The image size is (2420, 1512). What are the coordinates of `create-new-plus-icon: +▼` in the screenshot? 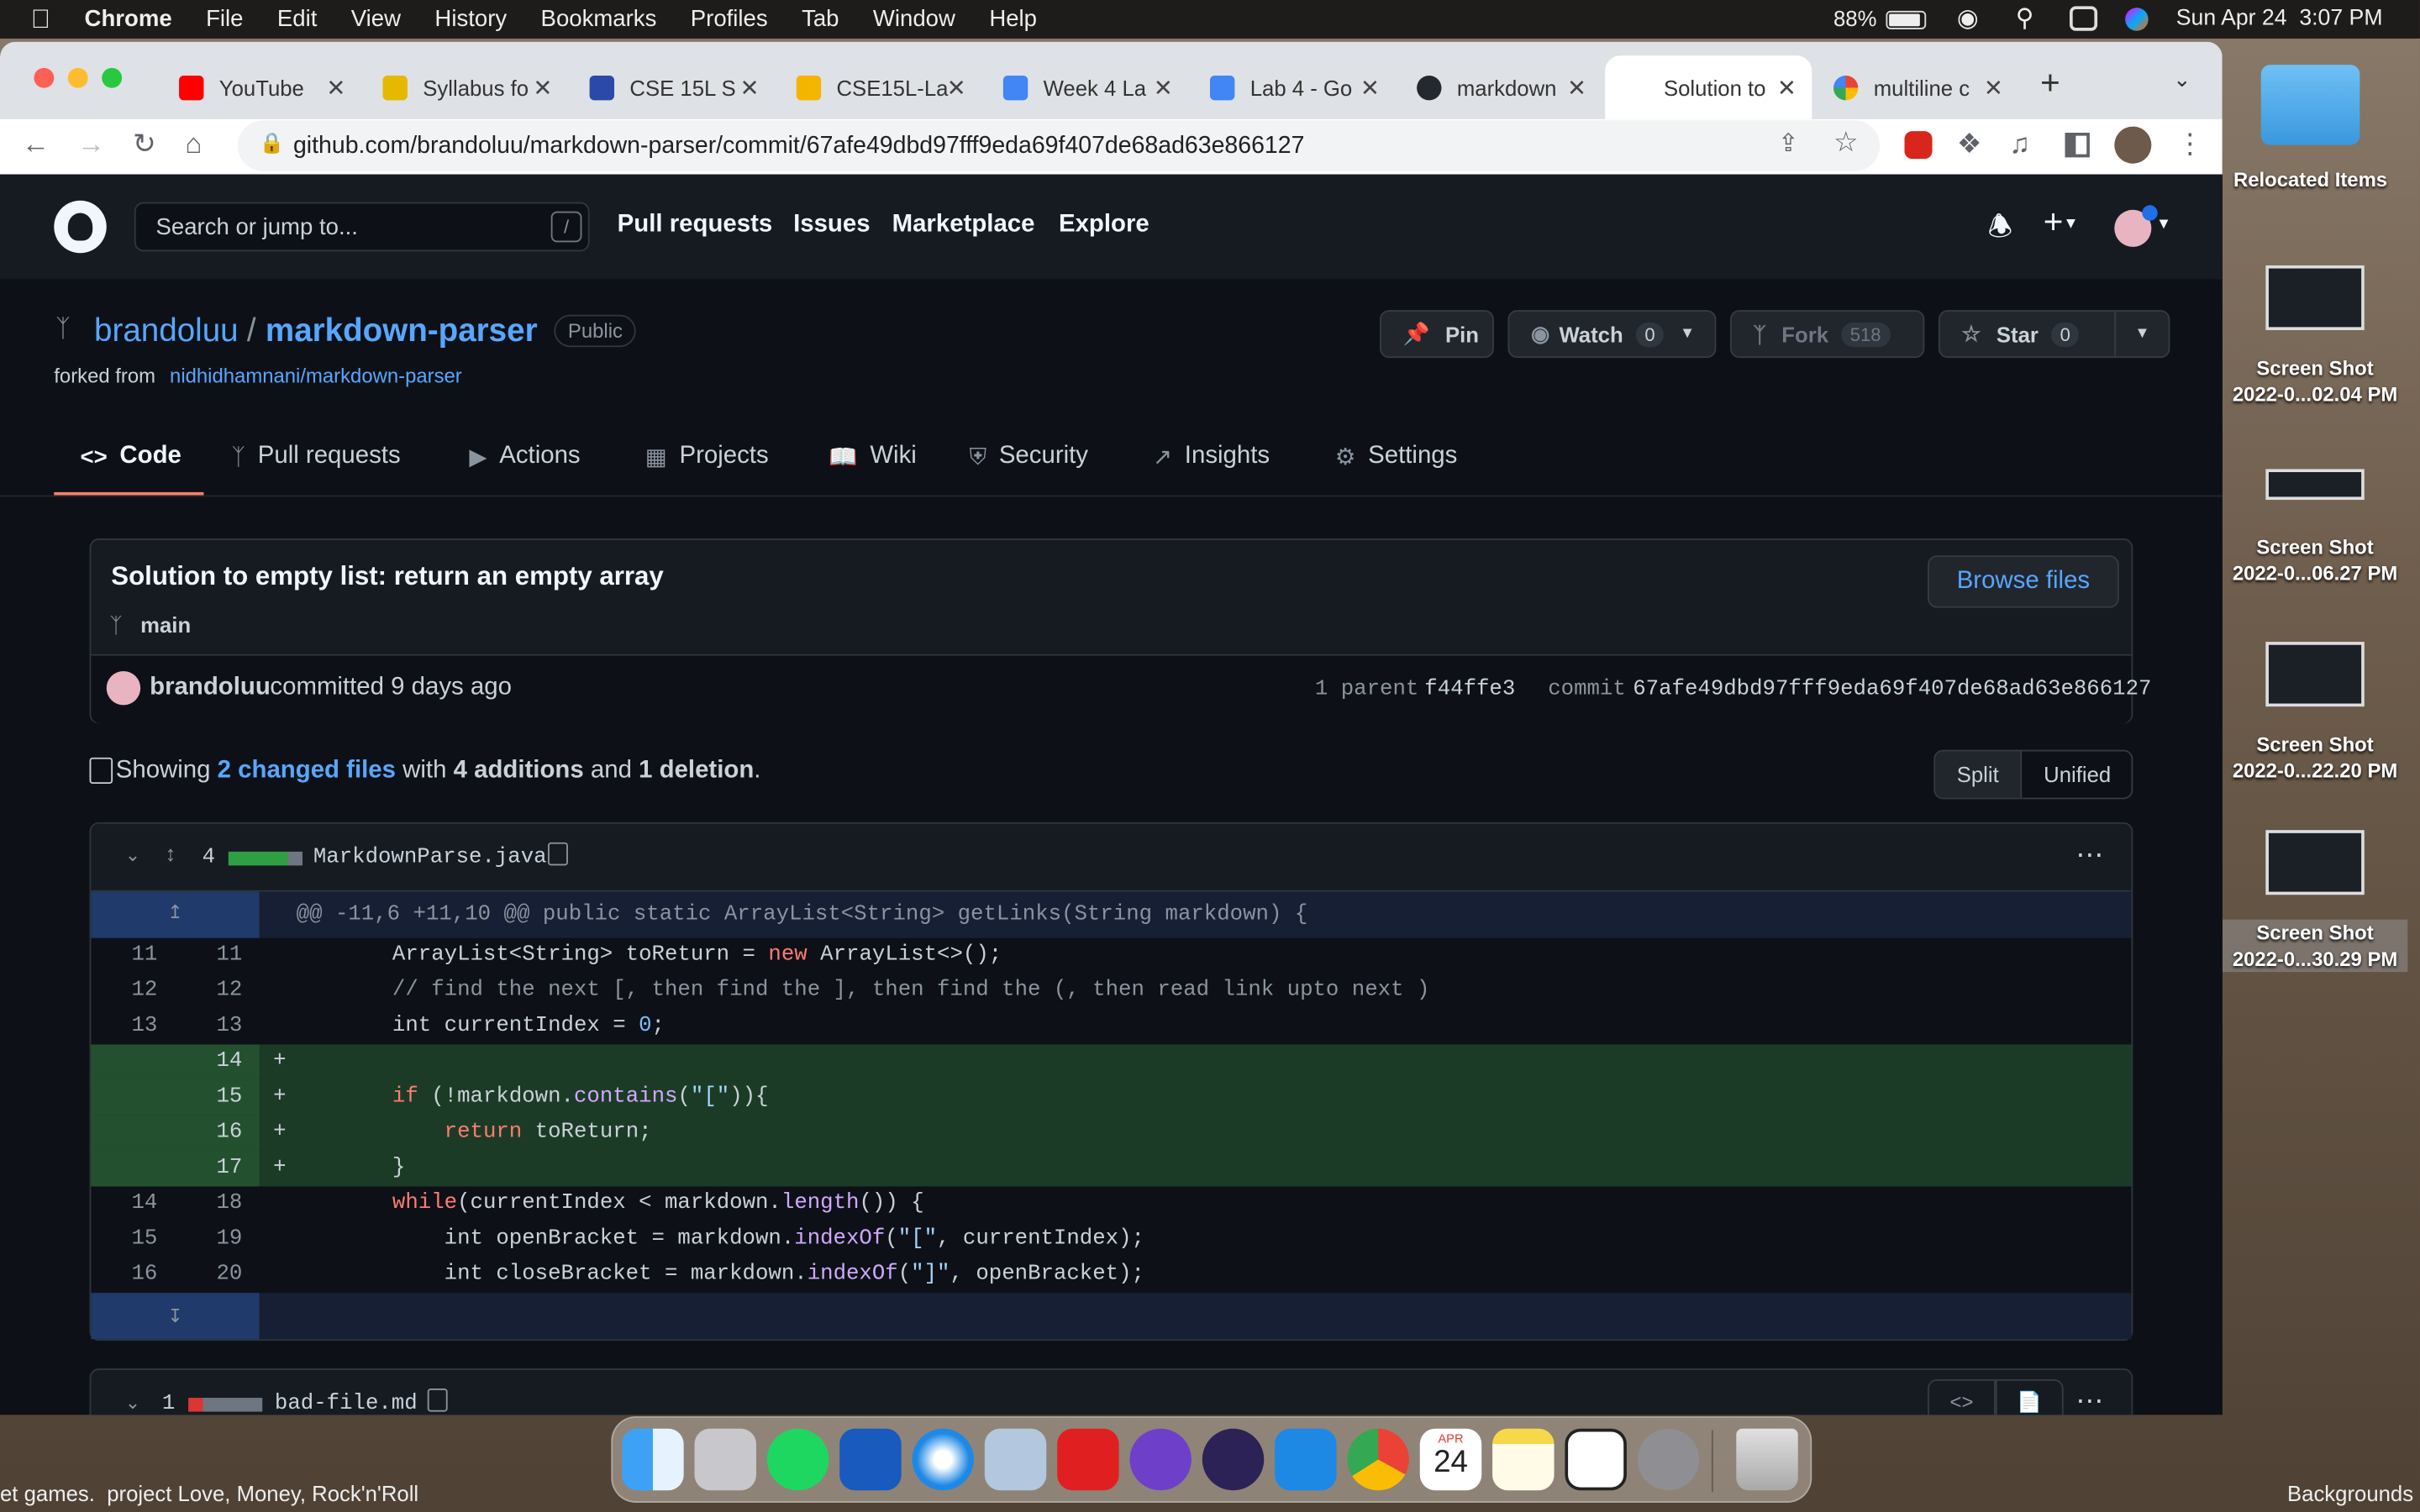 It's located at (2061, 222).